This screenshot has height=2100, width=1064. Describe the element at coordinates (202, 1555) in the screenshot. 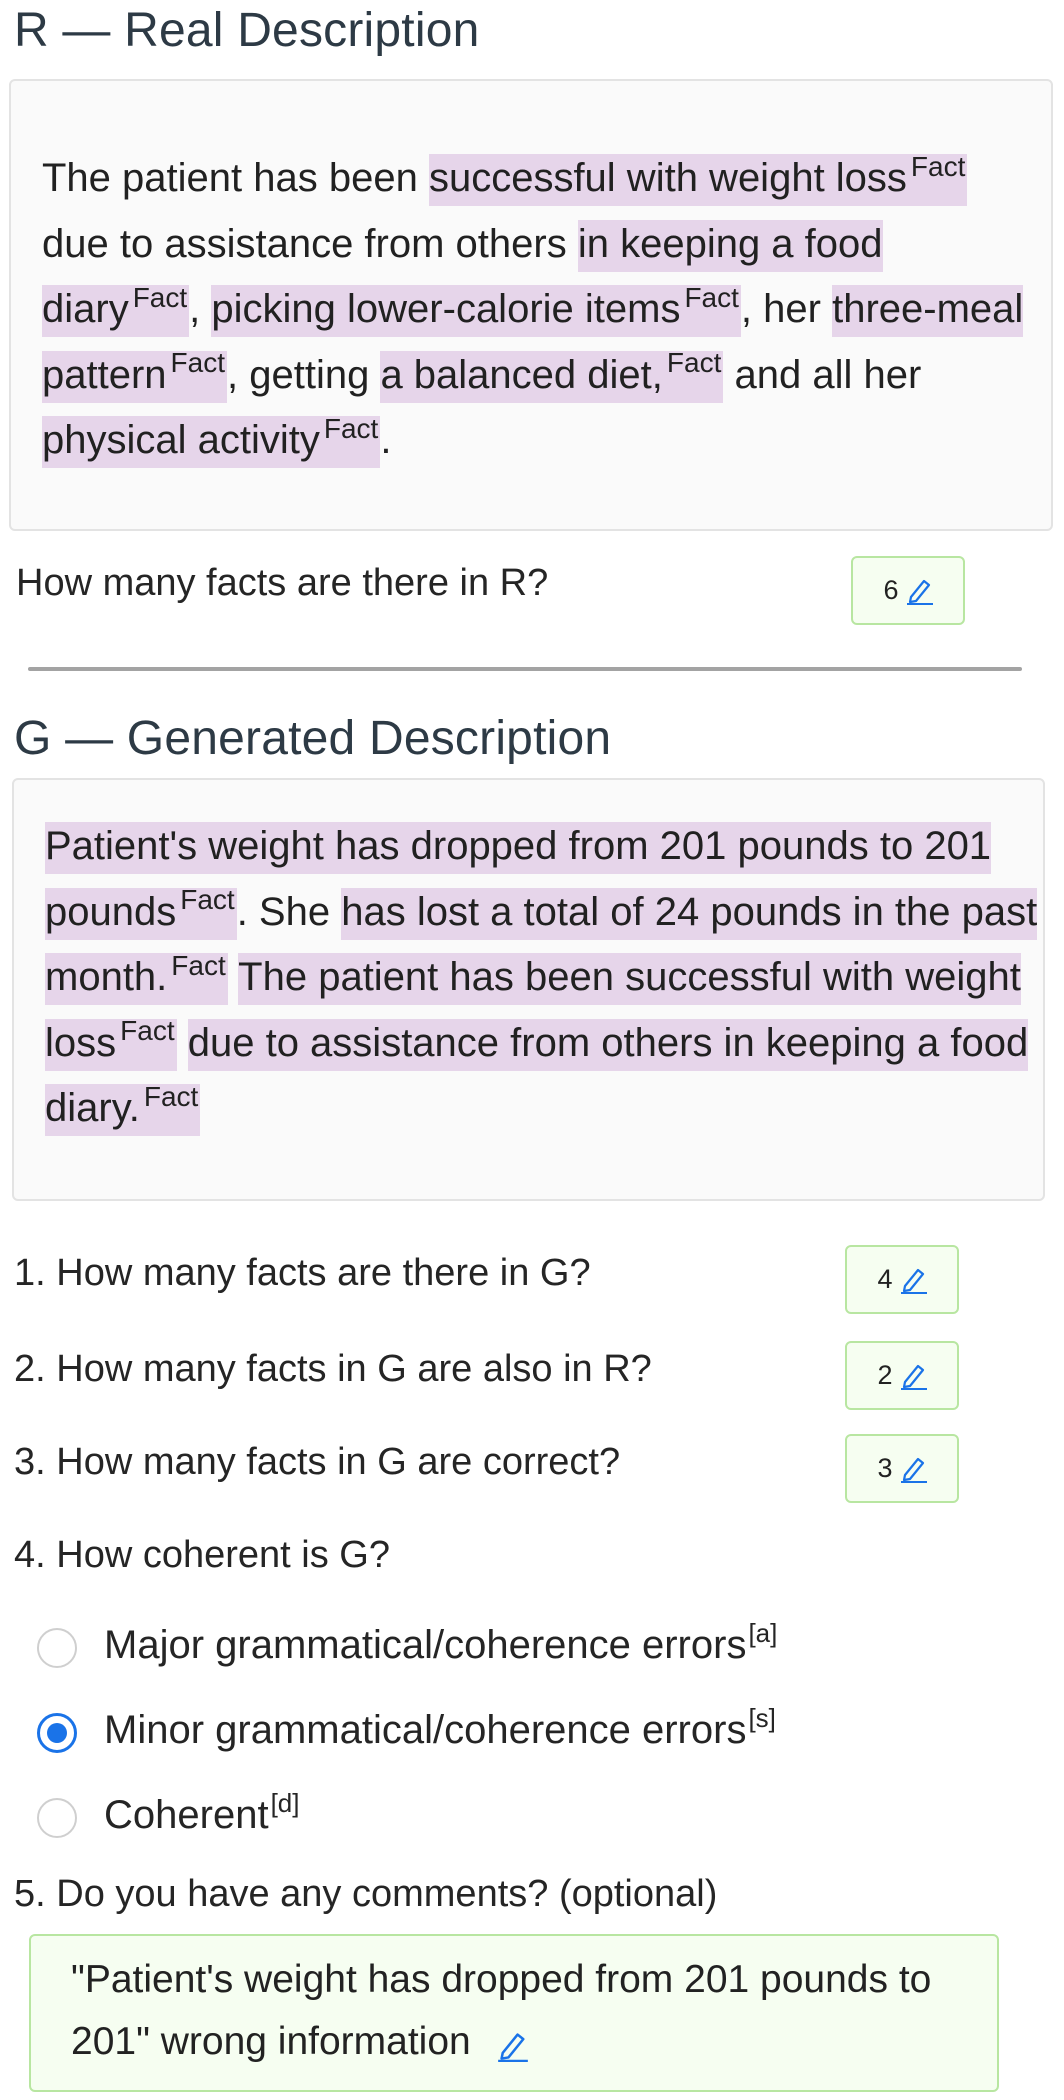

I see `question-4-label: 4. How coherent is G?` at that location.